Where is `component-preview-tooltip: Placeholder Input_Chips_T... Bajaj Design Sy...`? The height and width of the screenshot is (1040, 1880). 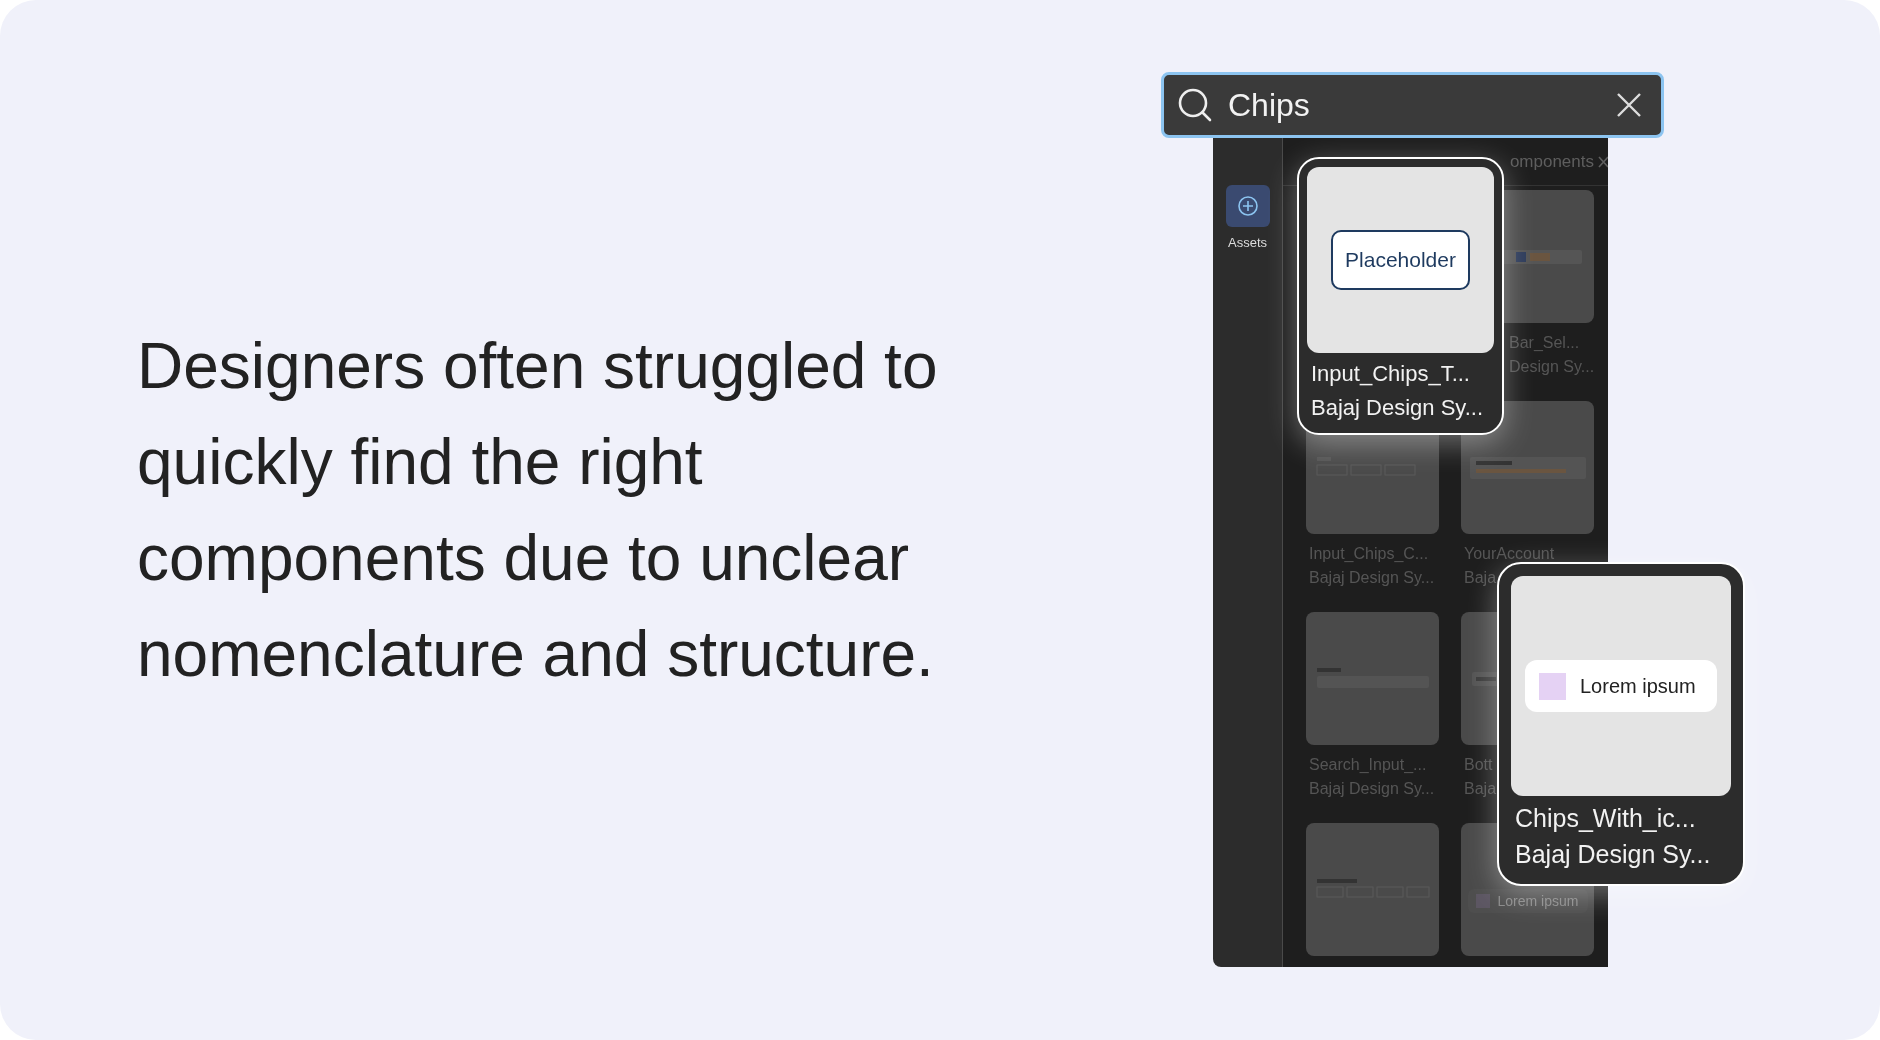
component-preview-tooltip: Placeholder Input_Chips_T... Bajaj Design Sy... is located at coordinates (1400, 296).